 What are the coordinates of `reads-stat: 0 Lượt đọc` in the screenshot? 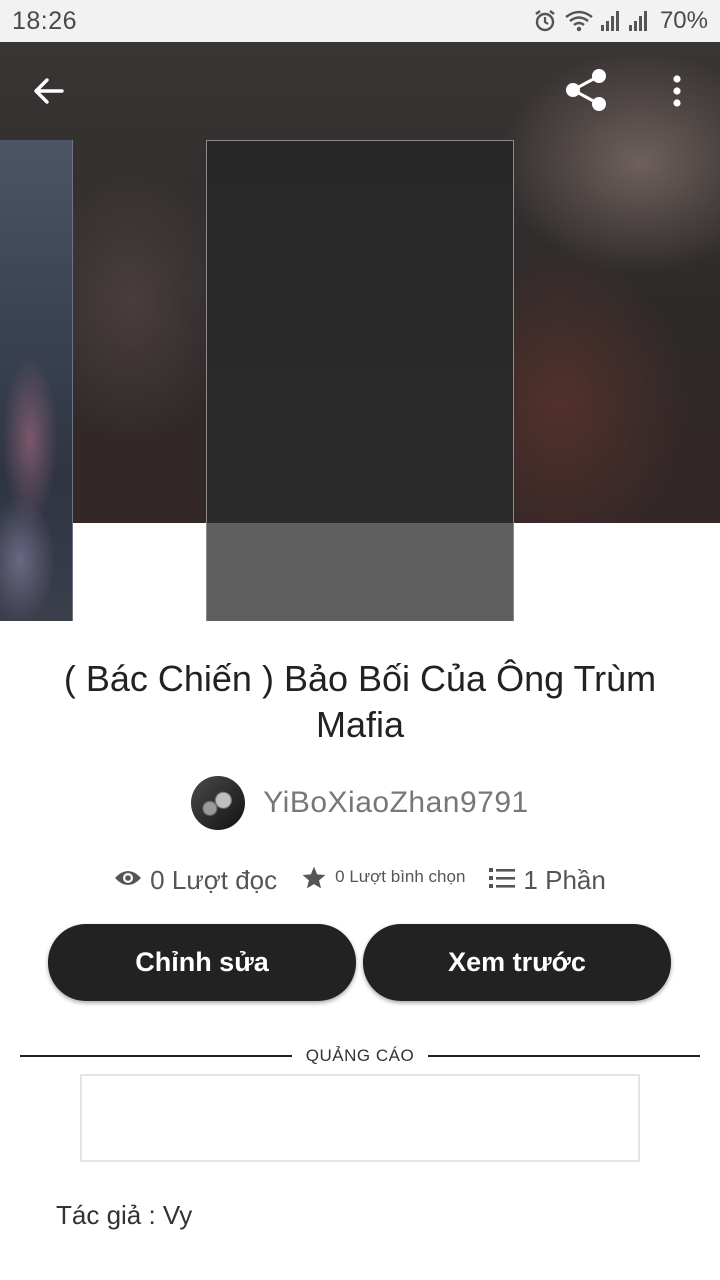 It's located at (195, 880).